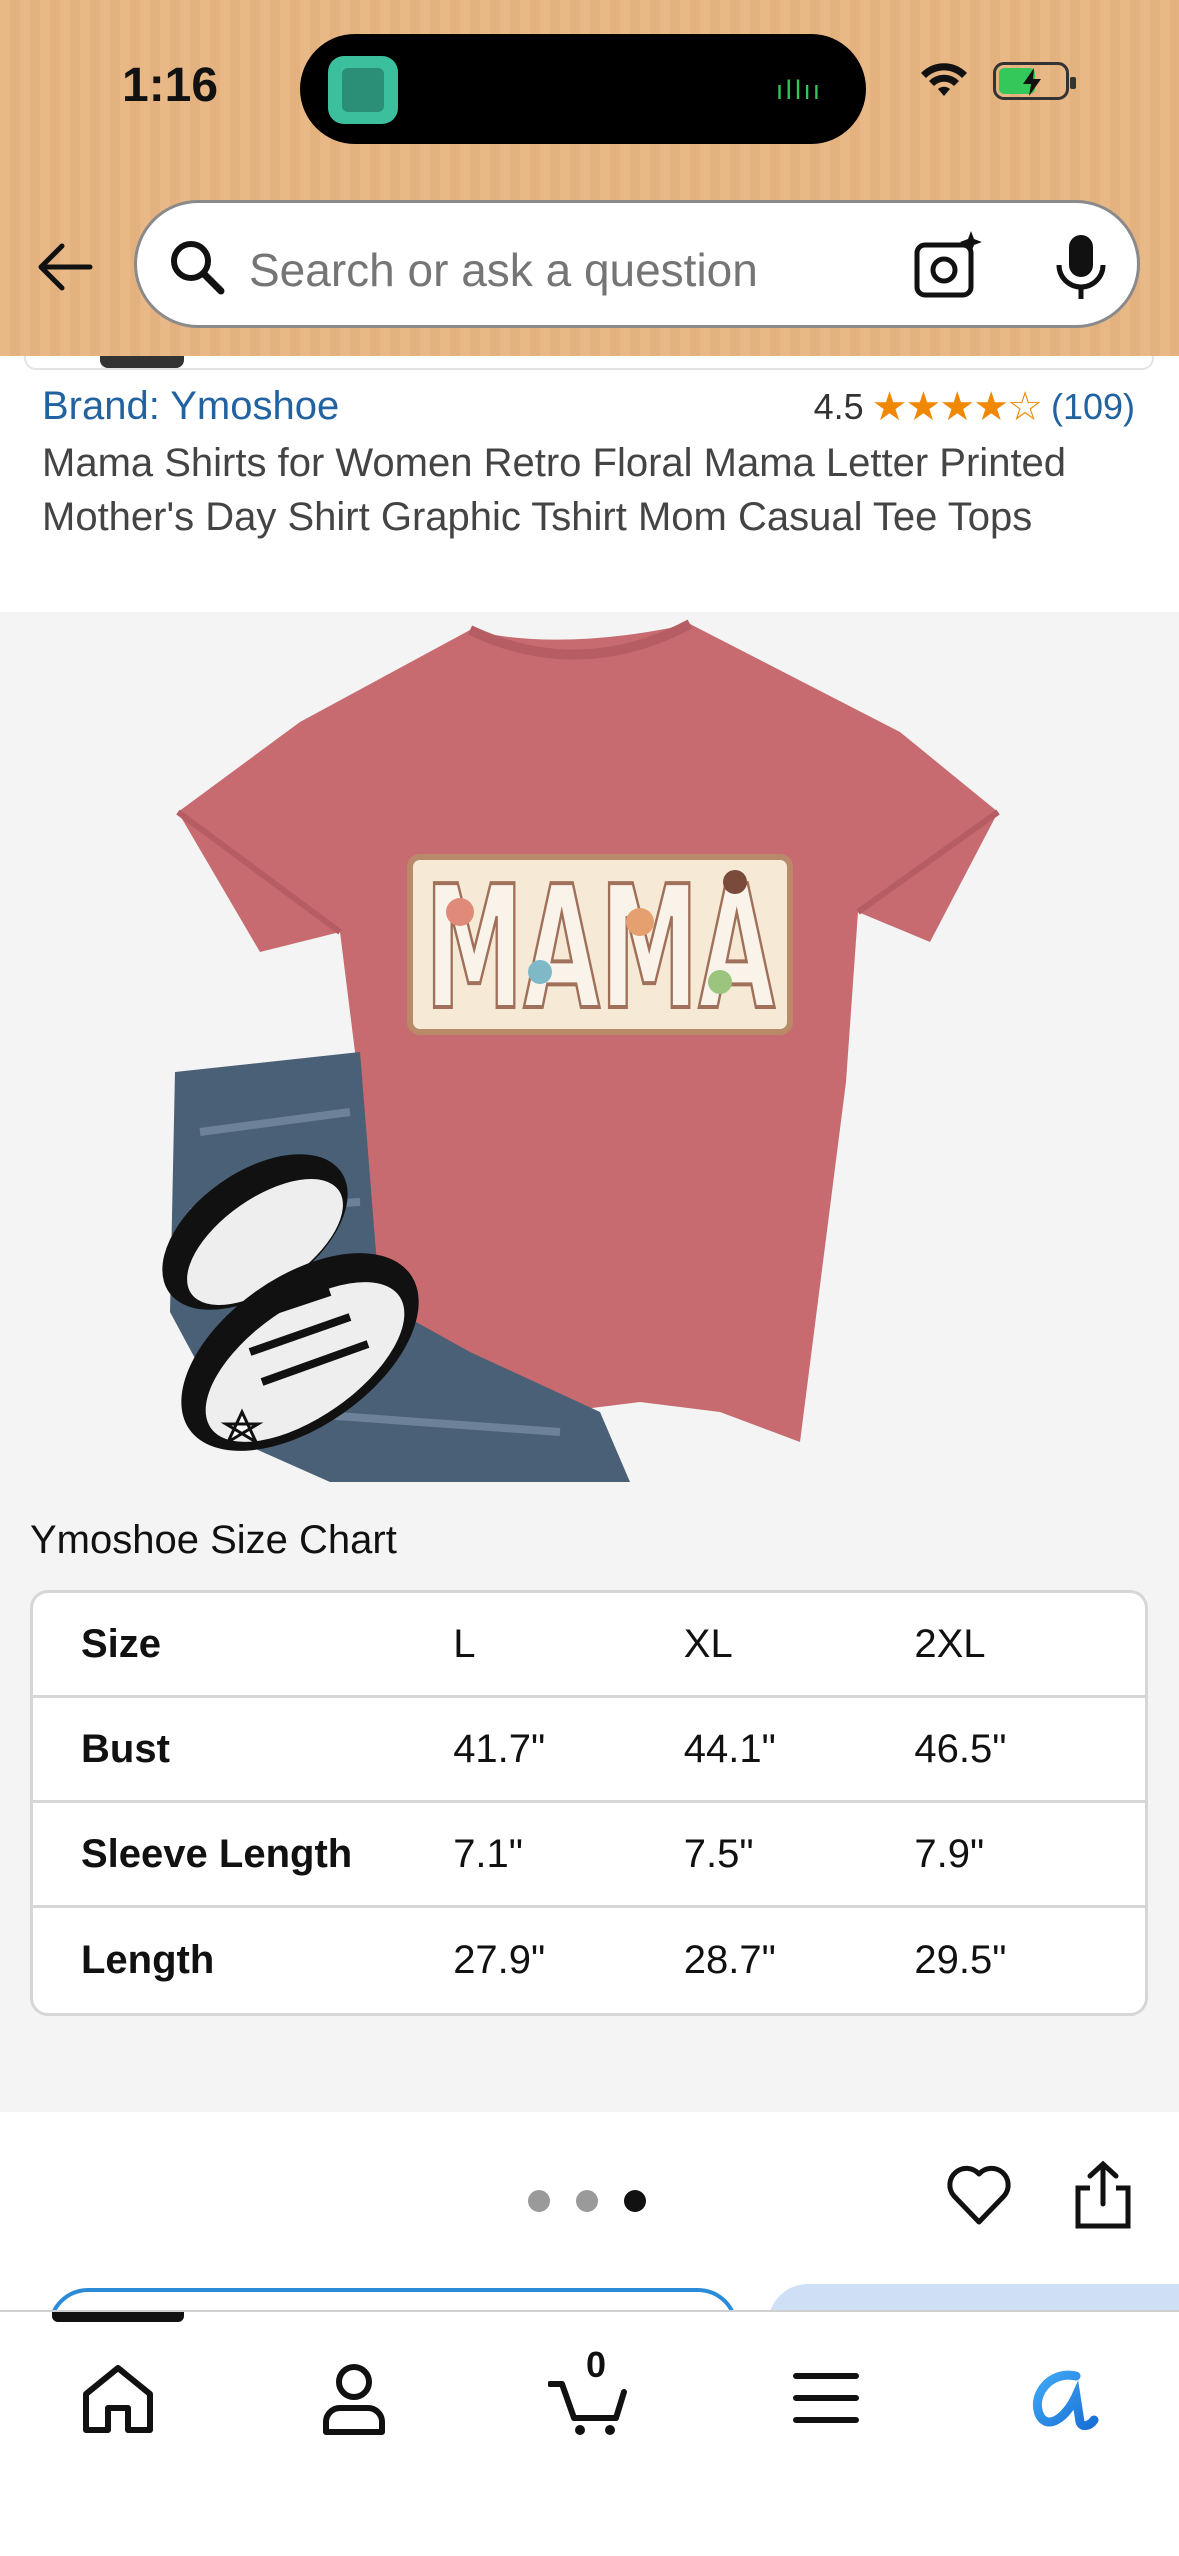  Describe the element at coordinates (960, 1960) in the screenshot. I see `table-cell: 29.5"` at that location.